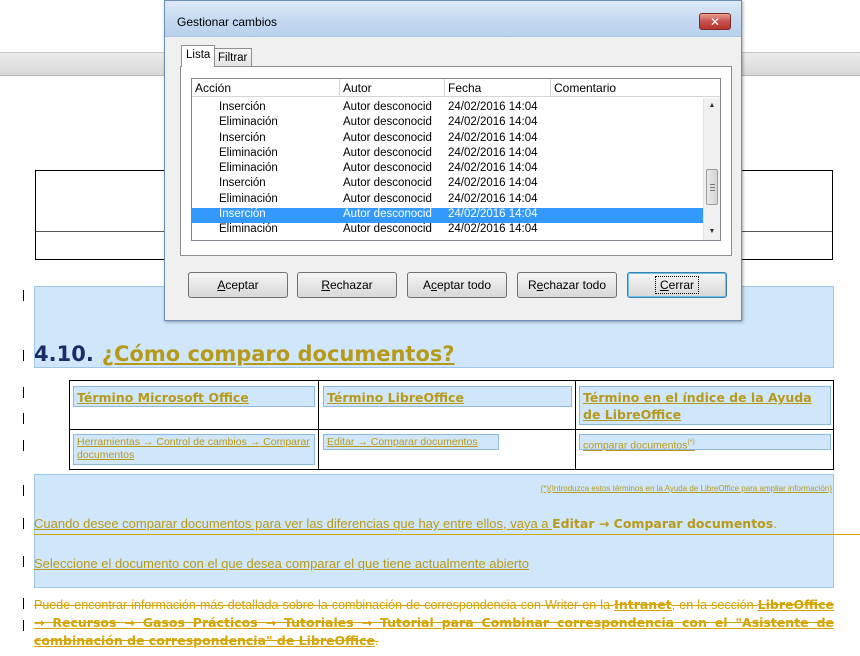 This screenshot has height=656, width=860. I want to click on close-window-button: ✕, so click(715, 21).